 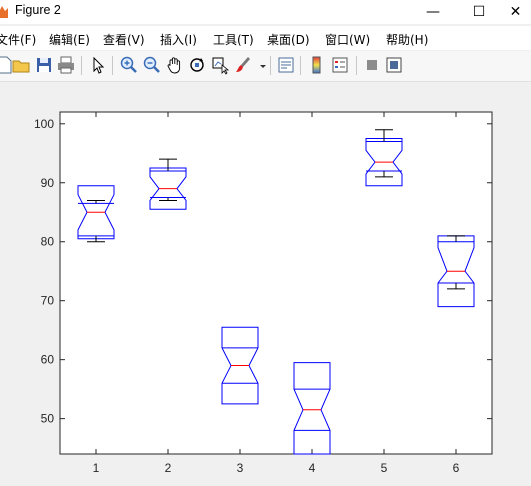 I want to click on menu-insert: 插入(I), so click(x=178, y=39).